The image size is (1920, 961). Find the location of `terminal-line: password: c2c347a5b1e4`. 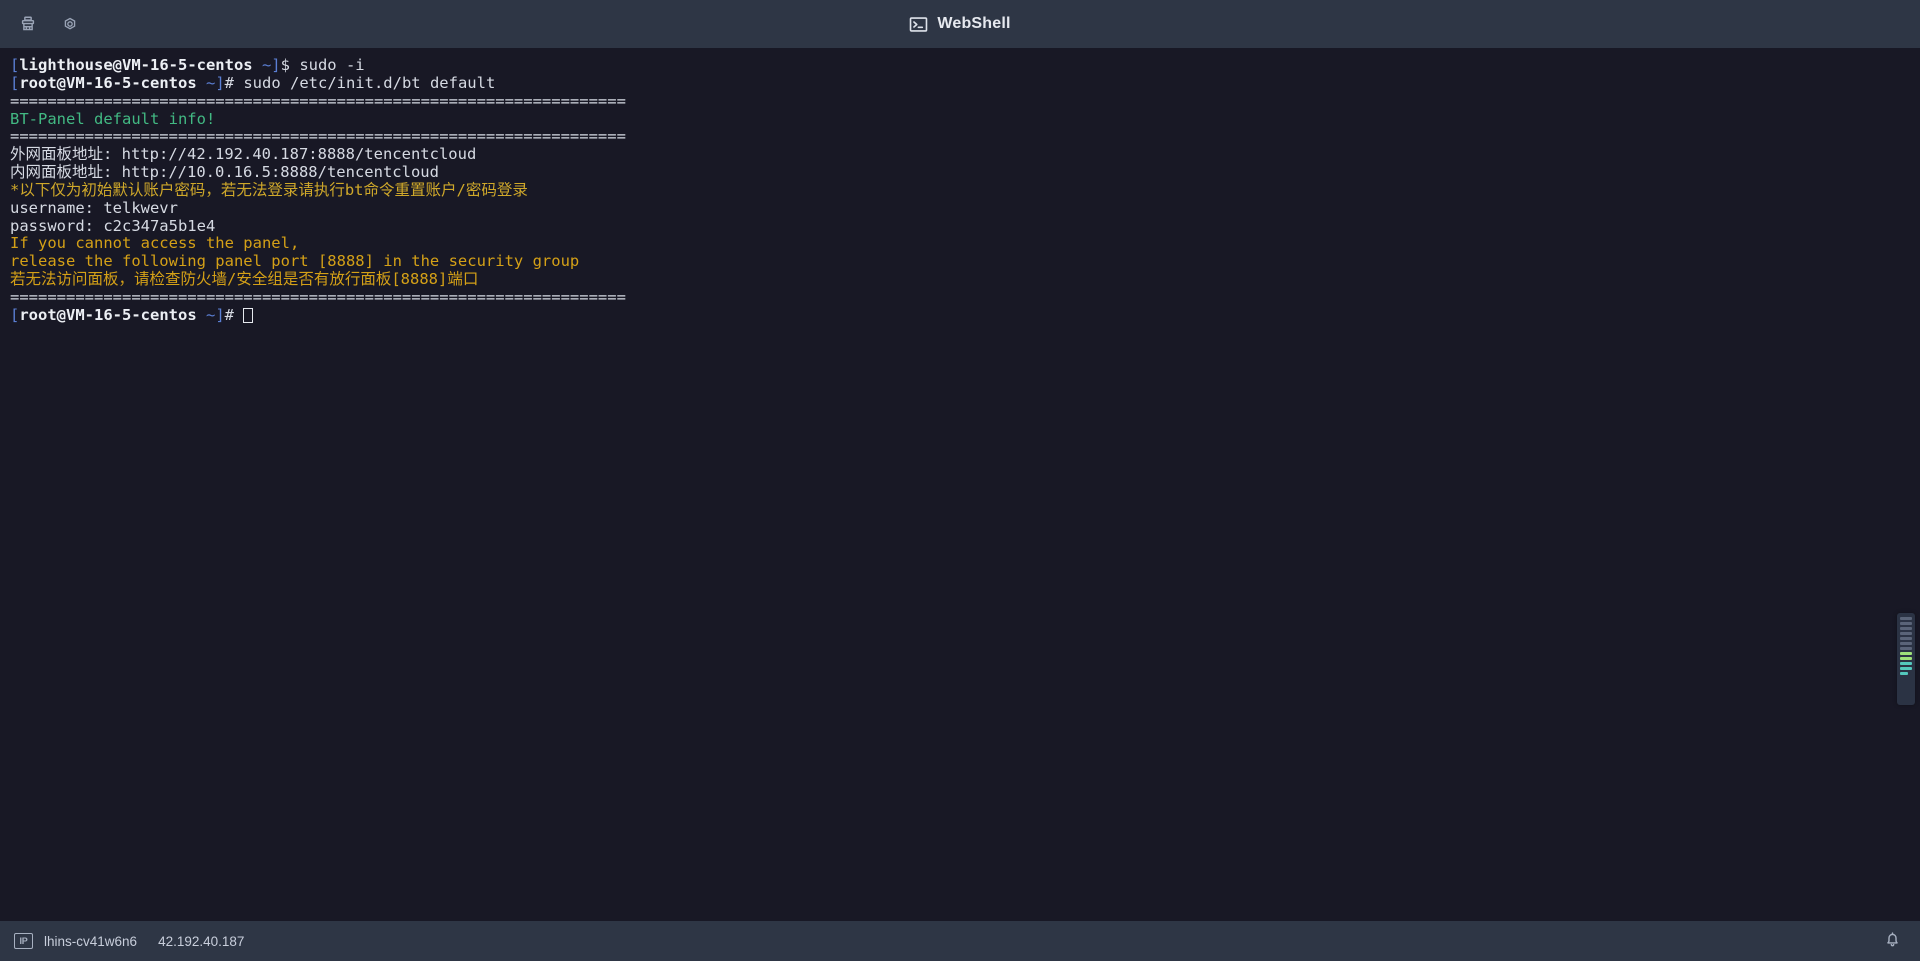

terminal-line: password: c2c347a5b1e4 is located at coordinates (965, 226).